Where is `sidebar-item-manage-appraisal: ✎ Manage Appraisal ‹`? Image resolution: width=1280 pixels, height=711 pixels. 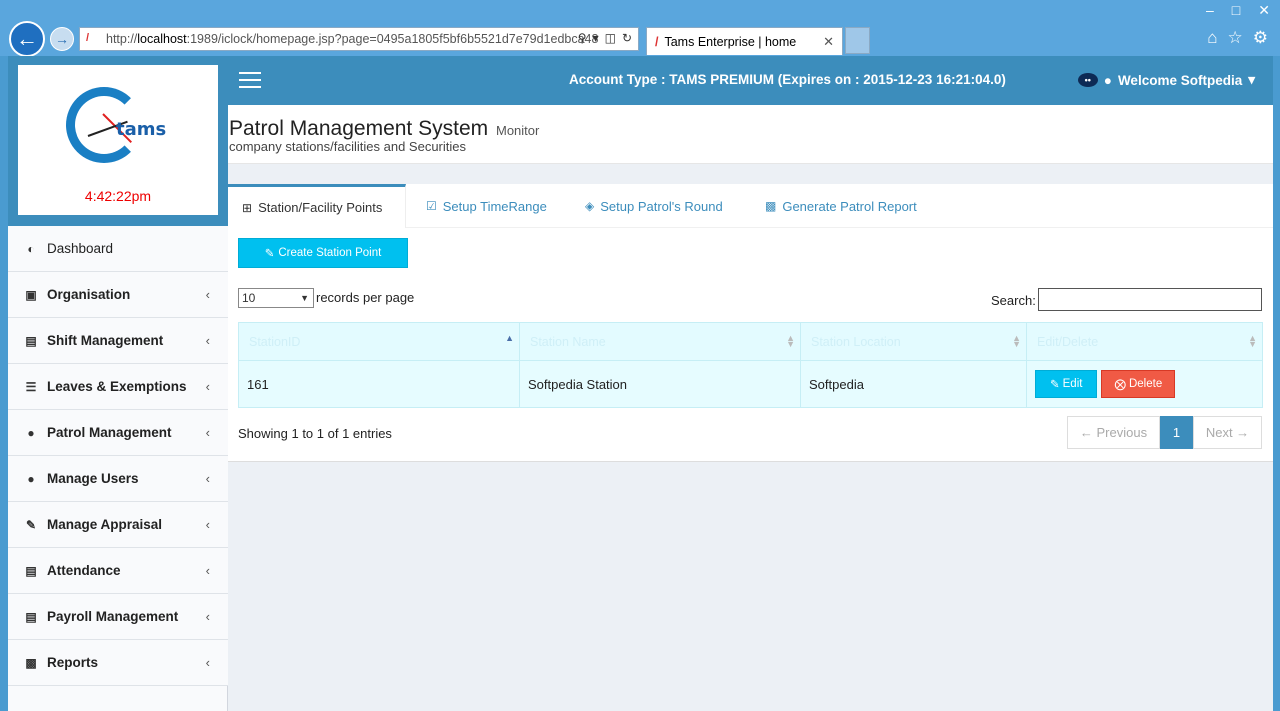
sidebar-item-manage-appraisal: ✎ Manage Appraisal ‹ is located at coordinates (118, 525).